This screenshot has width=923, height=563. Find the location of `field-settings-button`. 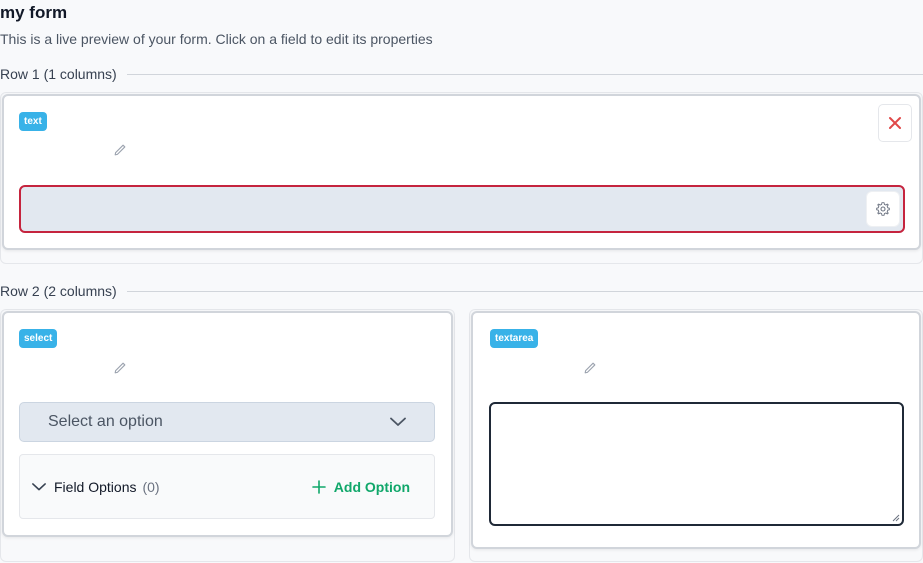

field-settings-button is located at coordinates (883, 209).